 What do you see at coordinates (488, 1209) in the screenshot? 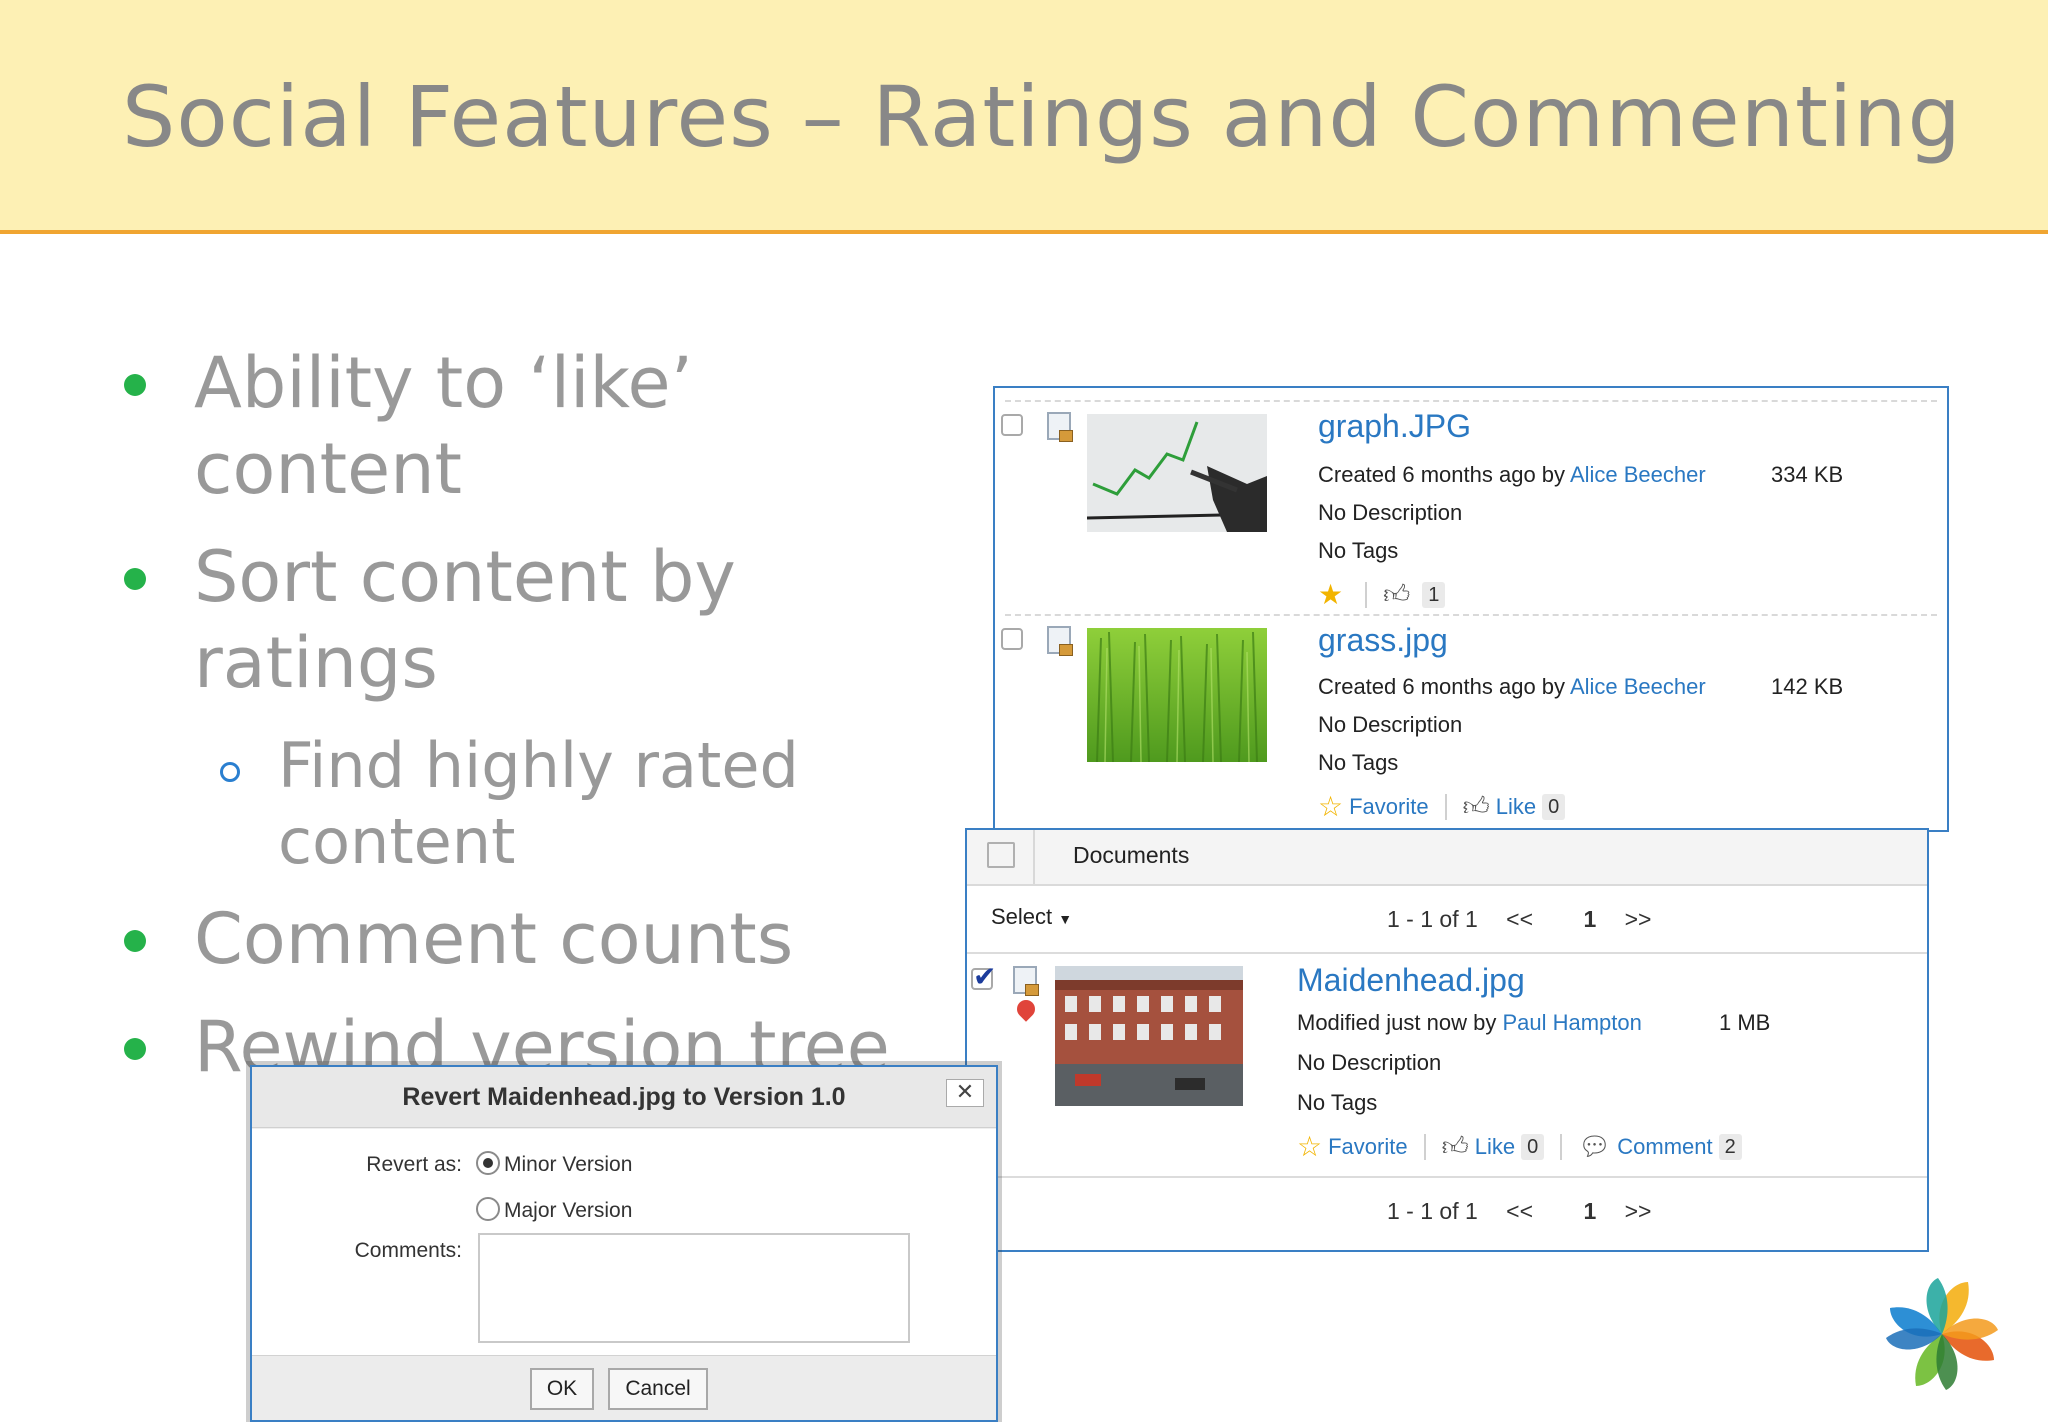
I see `major-version-radio` at bounding box center [488, 1209].